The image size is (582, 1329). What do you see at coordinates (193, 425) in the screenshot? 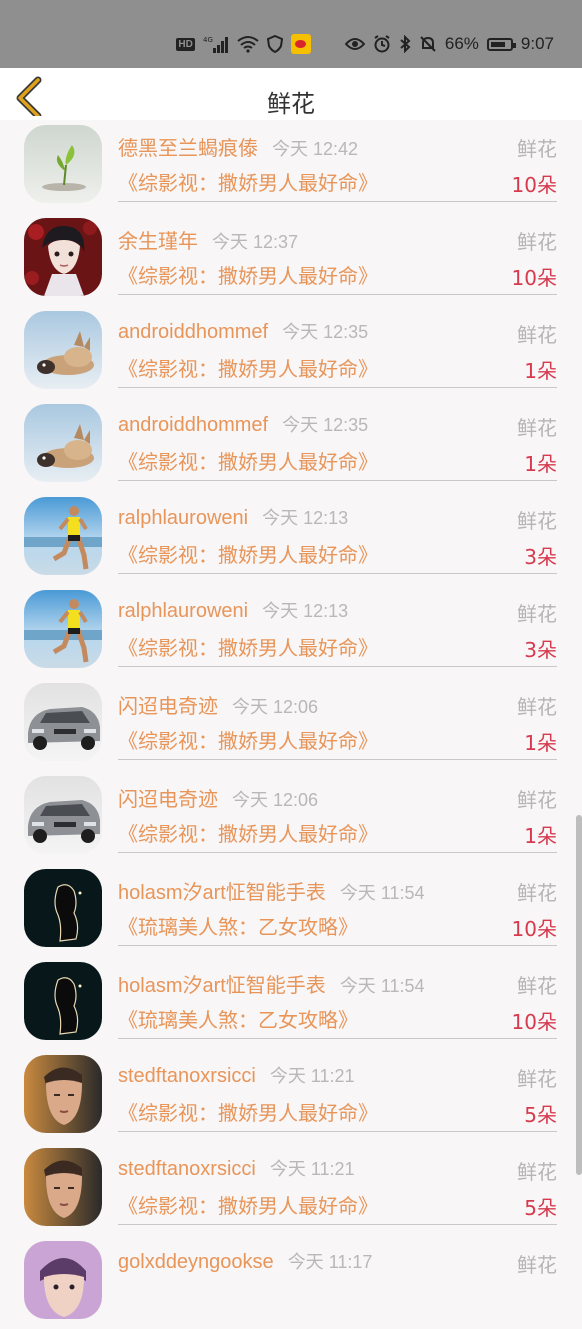
I see `user-name-text: androiddhommef` at bounding box center [193, 425].